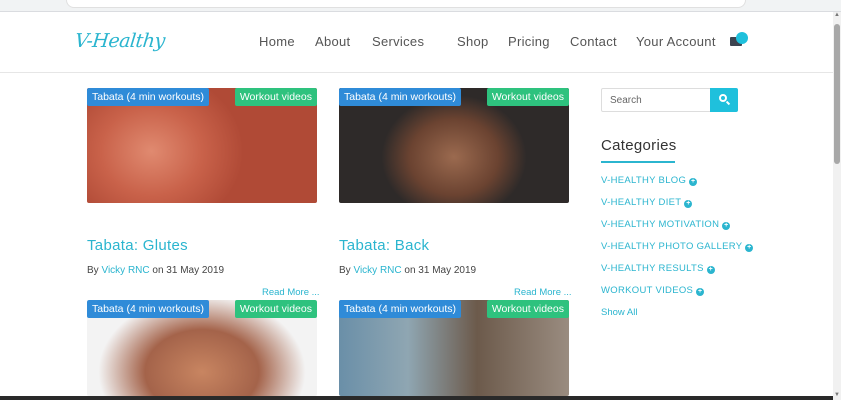  What do you see at coordinates (728, 103) in the screenshot?
I see `search-icon-handle` at bounding box center [728, 103].